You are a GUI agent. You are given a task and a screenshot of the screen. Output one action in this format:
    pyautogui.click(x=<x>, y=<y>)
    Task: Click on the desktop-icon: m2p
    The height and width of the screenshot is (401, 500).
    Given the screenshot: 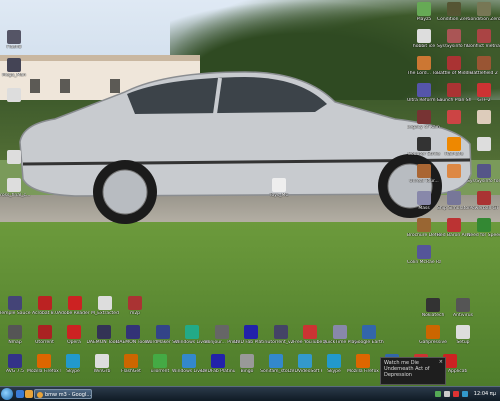 What is the action you would take?
    pyautogui.click(x=135, y=306)
    